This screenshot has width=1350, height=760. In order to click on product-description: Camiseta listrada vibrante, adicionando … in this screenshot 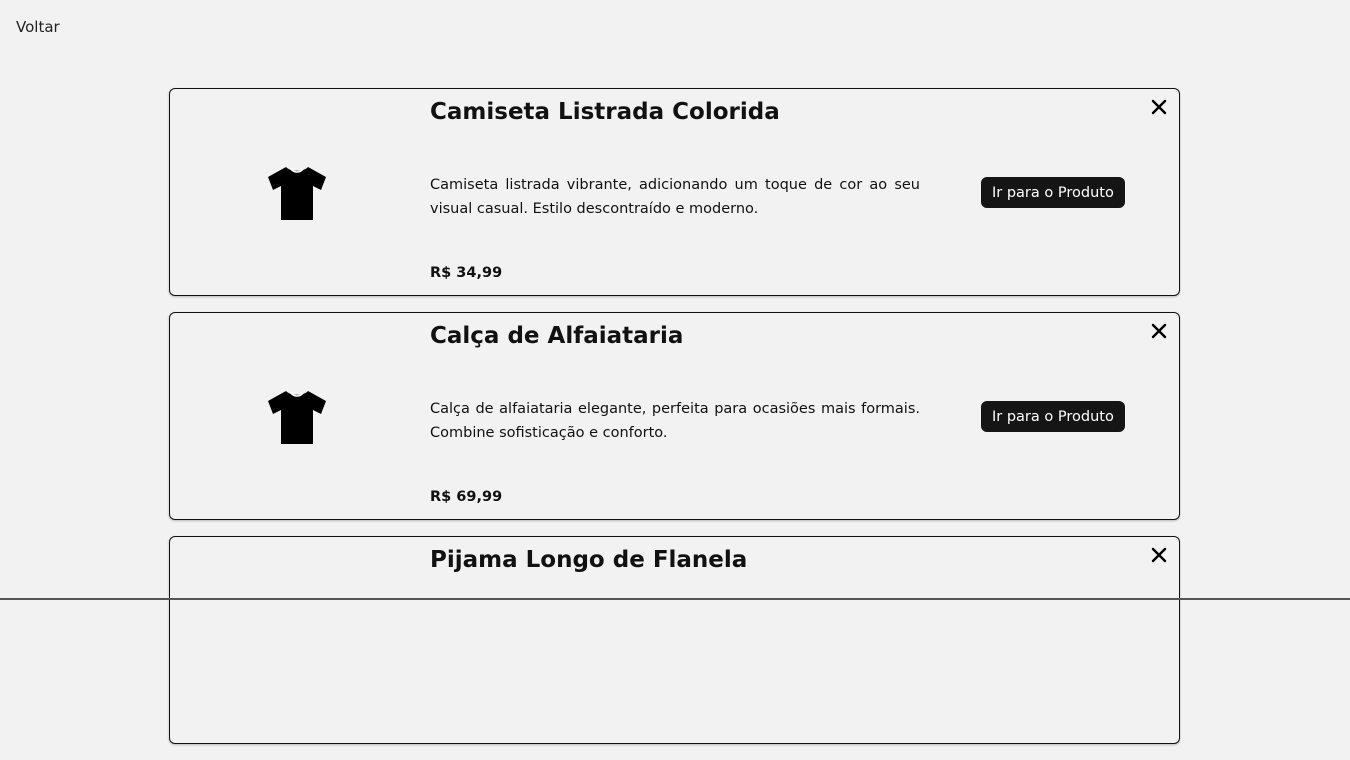, I will do `click(675, 197)`.